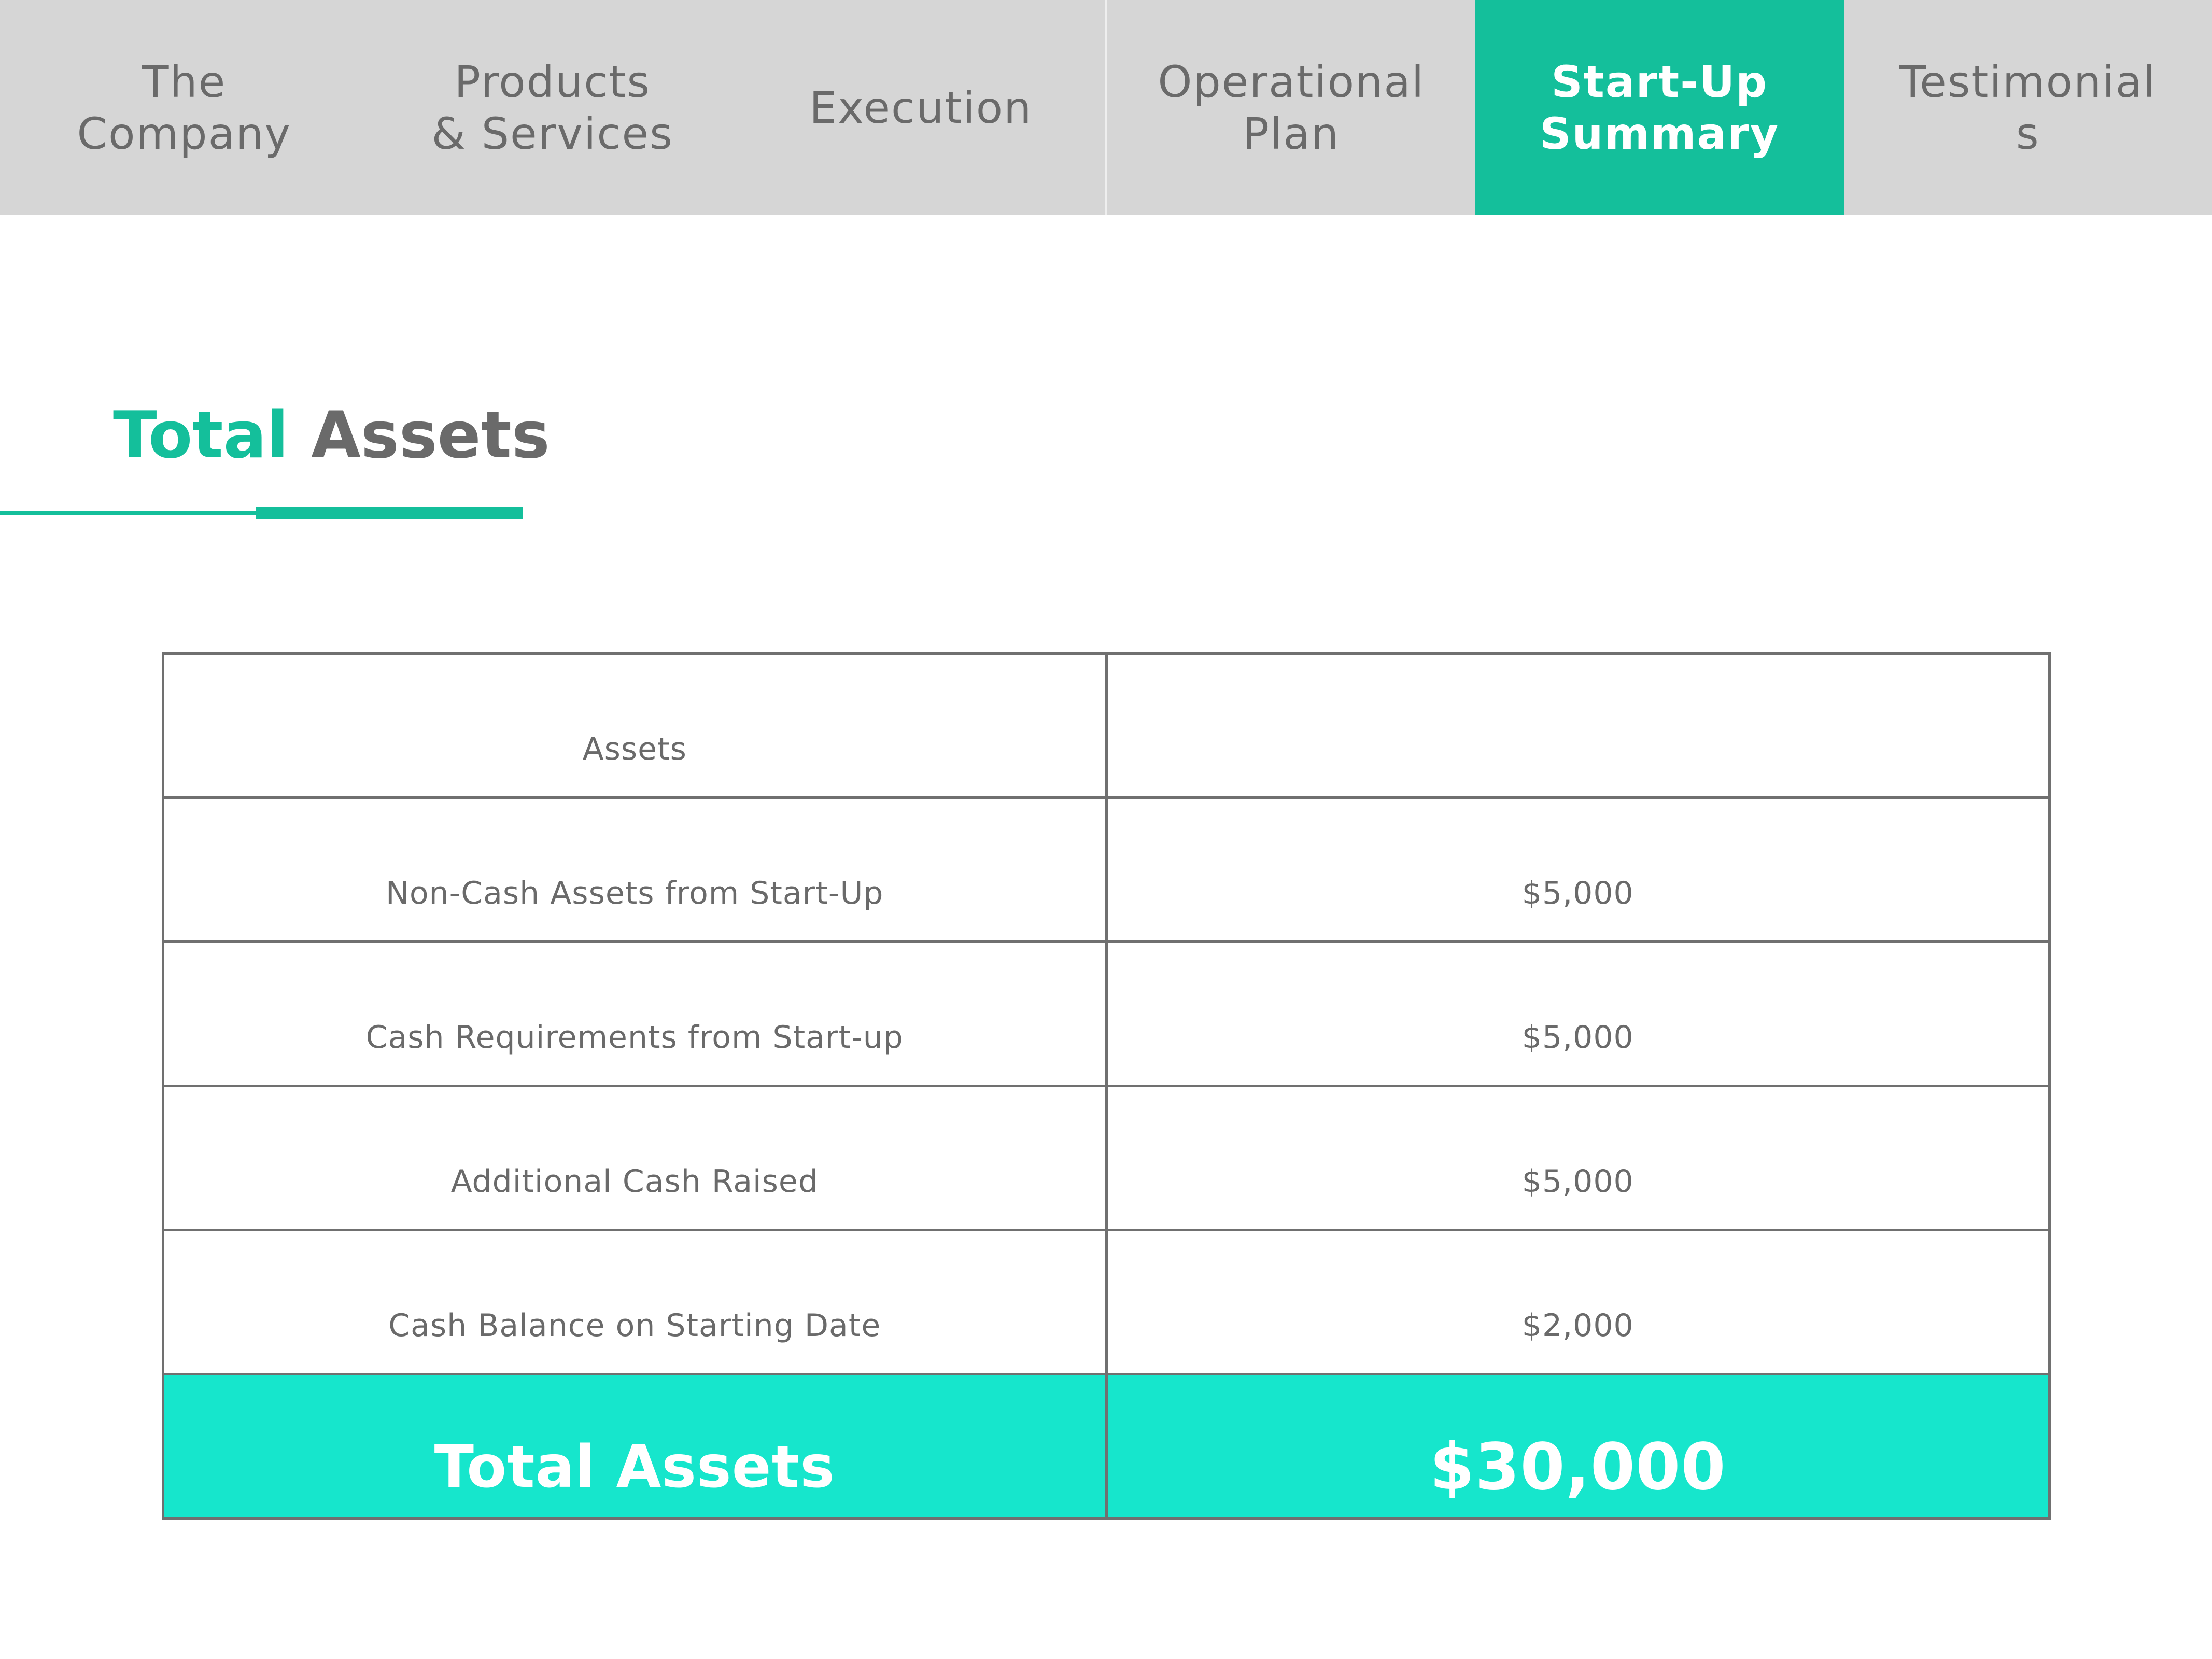 This screenshot has height=1659, width=2212. I want to click on table-row: Additional Cash Raised $5,000, so click(1106, 1157).